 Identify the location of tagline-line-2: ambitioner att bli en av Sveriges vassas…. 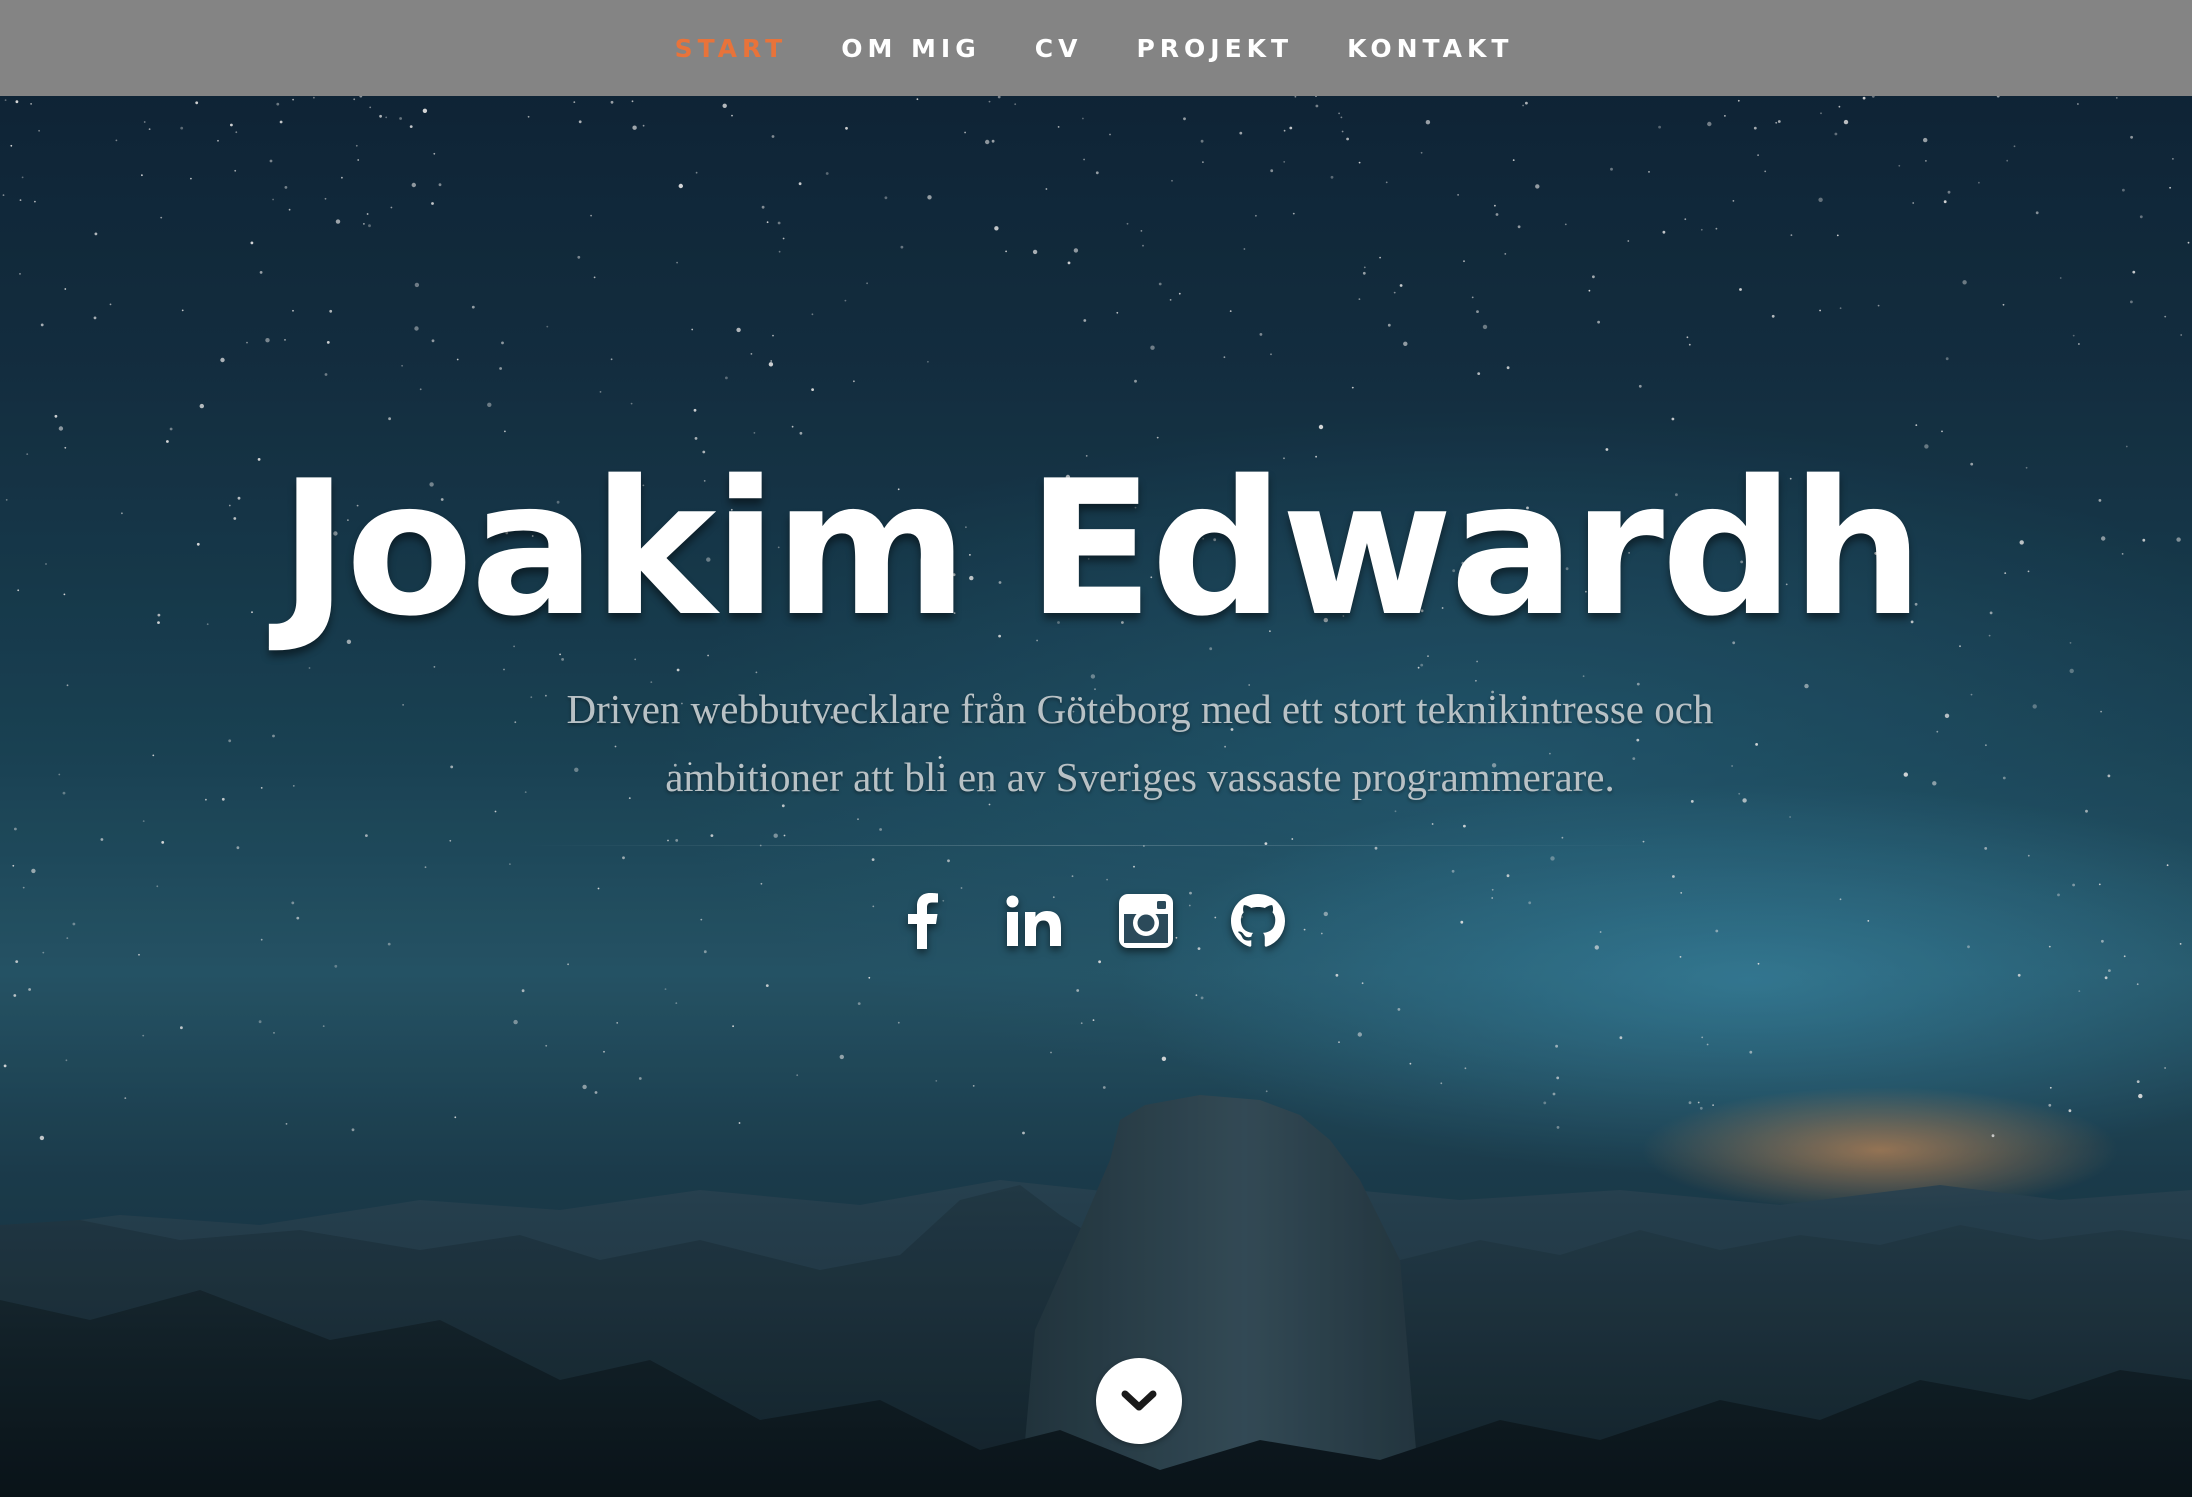
(1140, 777).